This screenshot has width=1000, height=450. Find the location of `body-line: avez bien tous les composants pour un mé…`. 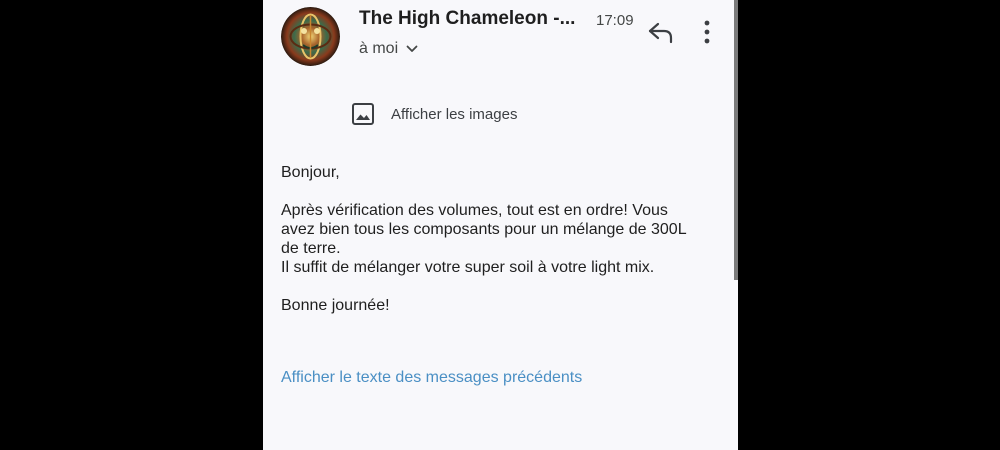

body-line: avez bien tous les composants pour un mé… is located at coordinates (484, 229).